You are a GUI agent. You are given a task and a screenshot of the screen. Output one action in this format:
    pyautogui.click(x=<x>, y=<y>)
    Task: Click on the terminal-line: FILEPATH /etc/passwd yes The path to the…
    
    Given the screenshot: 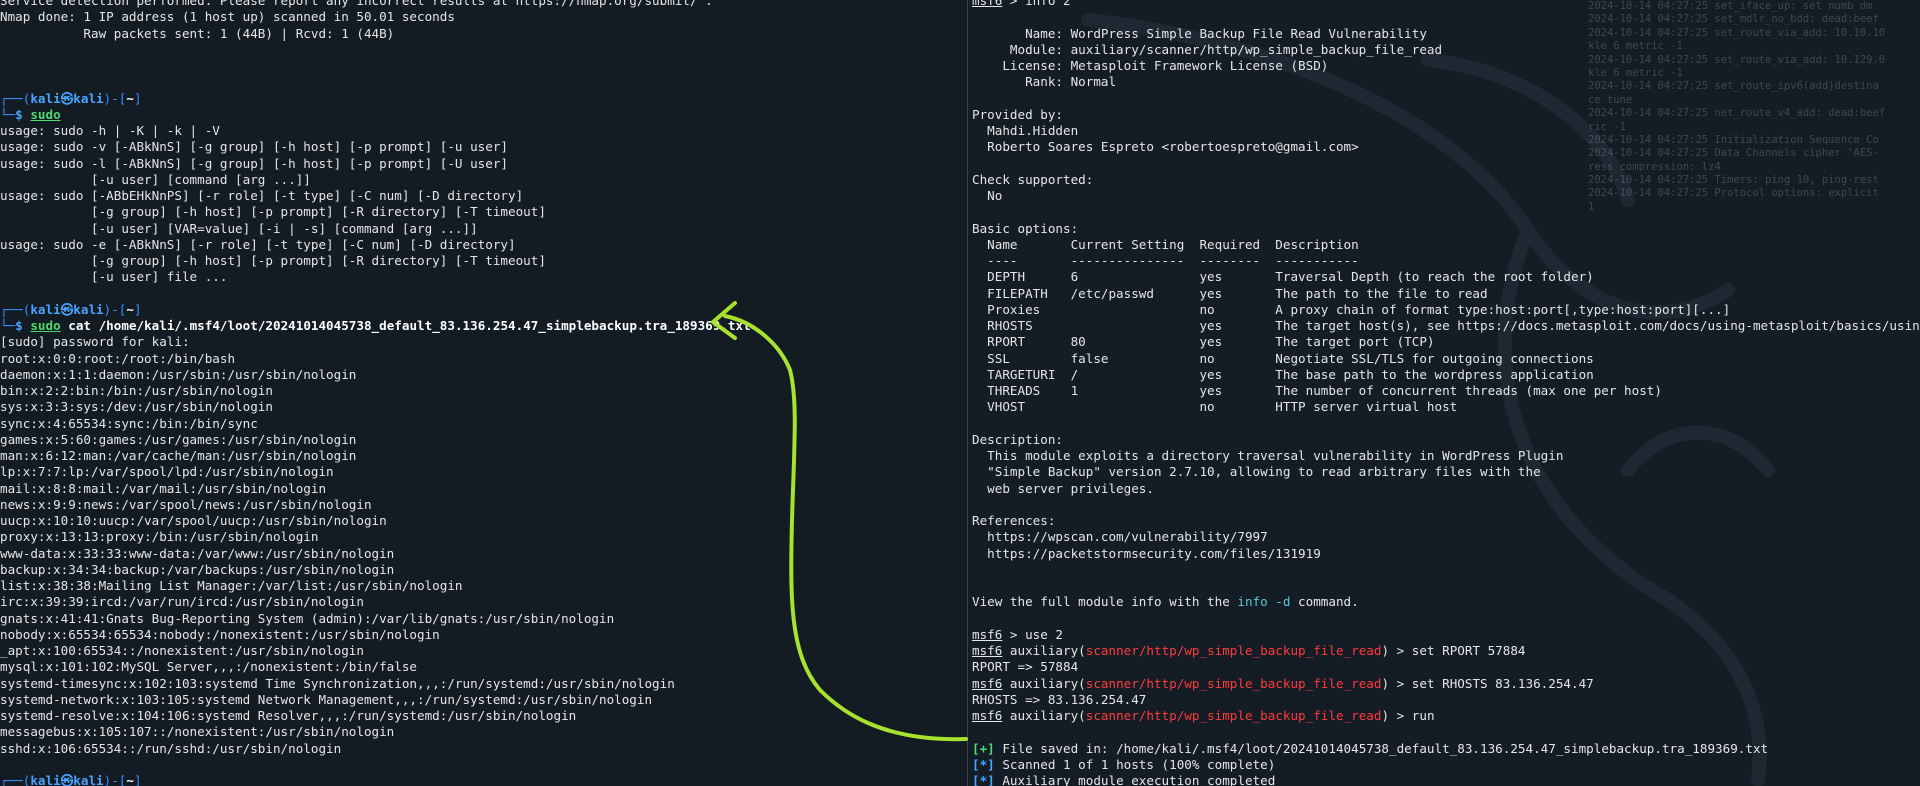 What is the action you would take?
    pyautogui.click(x=1230, y=293)
    